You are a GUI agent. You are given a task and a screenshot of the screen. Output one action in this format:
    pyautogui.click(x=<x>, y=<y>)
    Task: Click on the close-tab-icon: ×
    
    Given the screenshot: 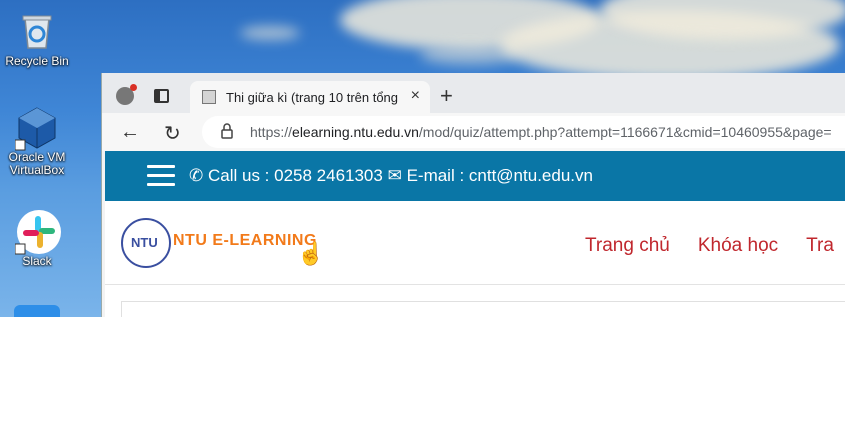 What is the action you would take?
    pyautogui.click(x=415, y=96)
    